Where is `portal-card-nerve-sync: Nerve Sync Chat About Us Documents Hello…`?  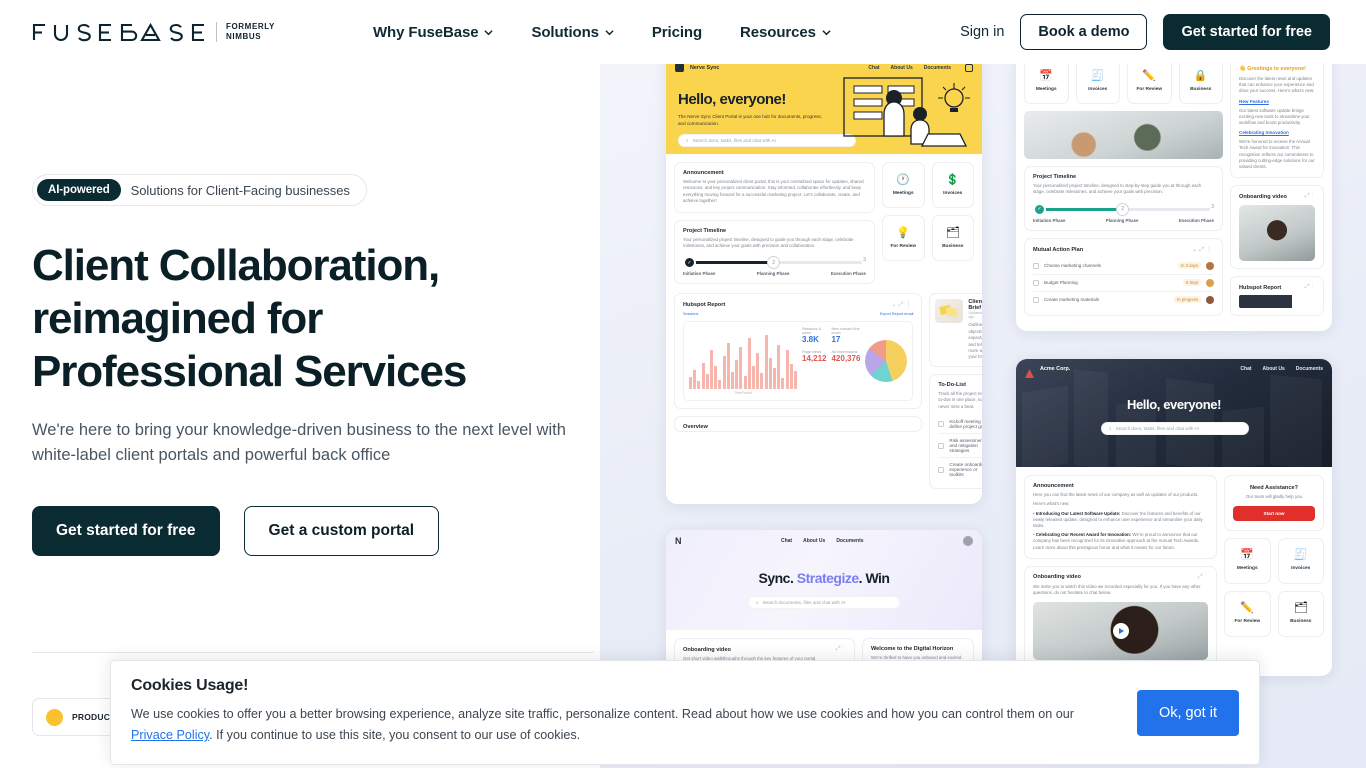
portal-card-nerve-sync: Nerve Sync Chat About Us Documents Hello… is located at coordinates (824, 277).